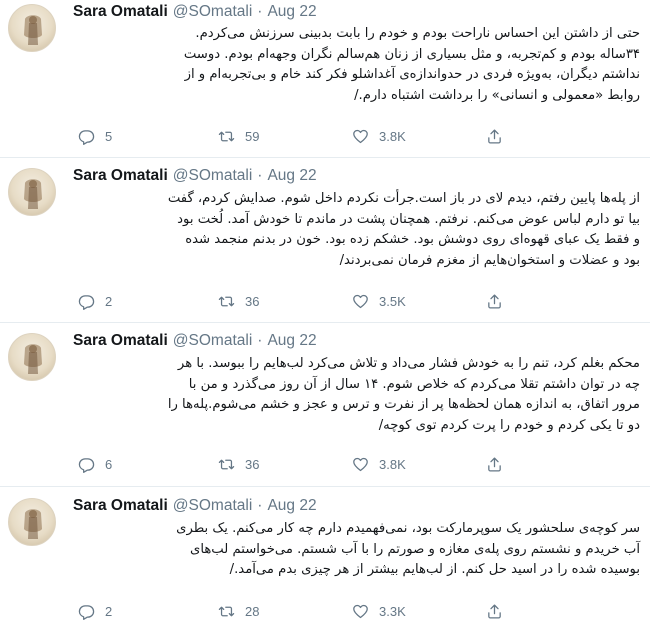 The width and height of the screenshot is (650, 627). I want to click on reply-count: 6, so click(109, 464).